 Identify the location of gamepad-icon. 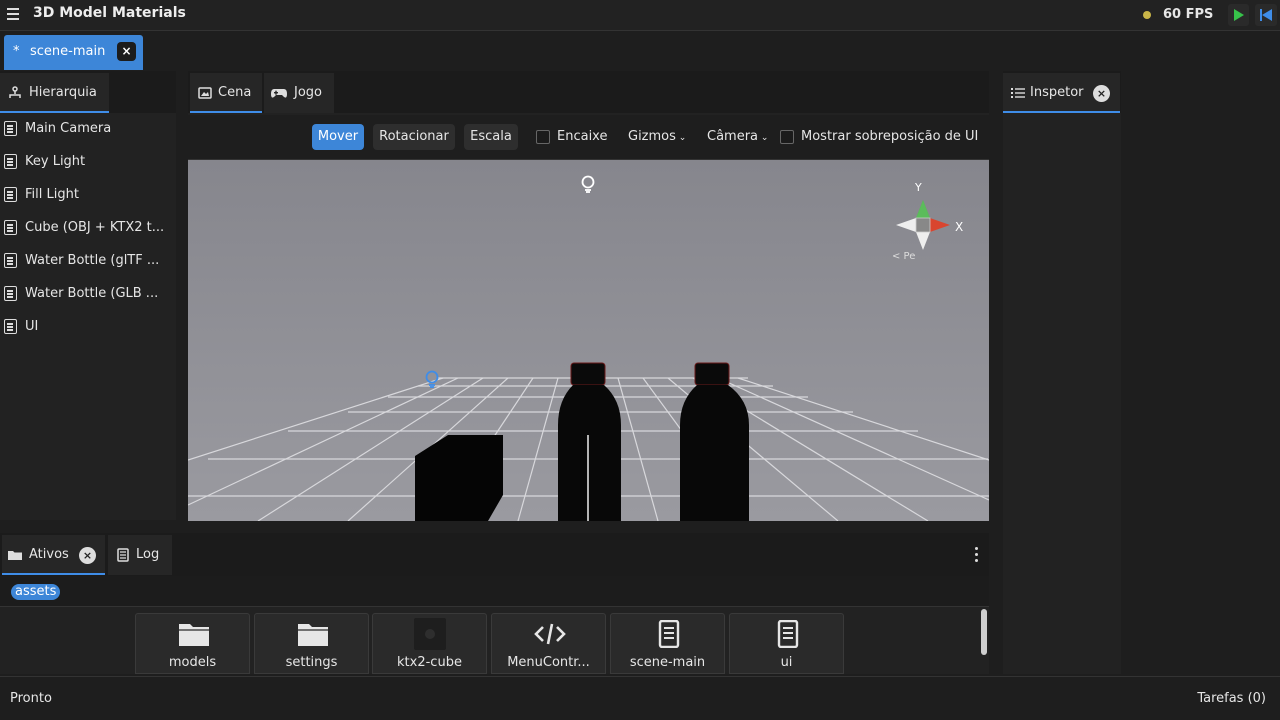
(279, 93).